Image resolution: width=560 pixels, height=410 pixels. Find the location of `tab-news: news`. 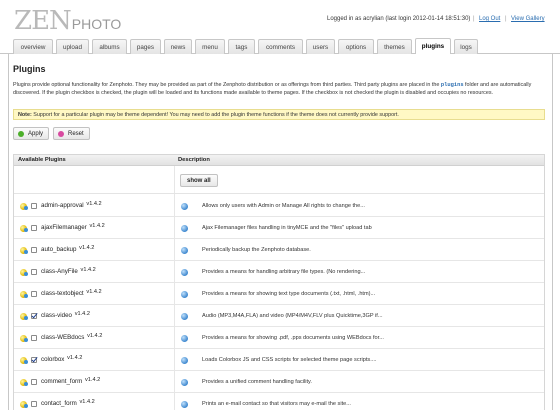

tab-news: news is located at coordinates (178, 46).